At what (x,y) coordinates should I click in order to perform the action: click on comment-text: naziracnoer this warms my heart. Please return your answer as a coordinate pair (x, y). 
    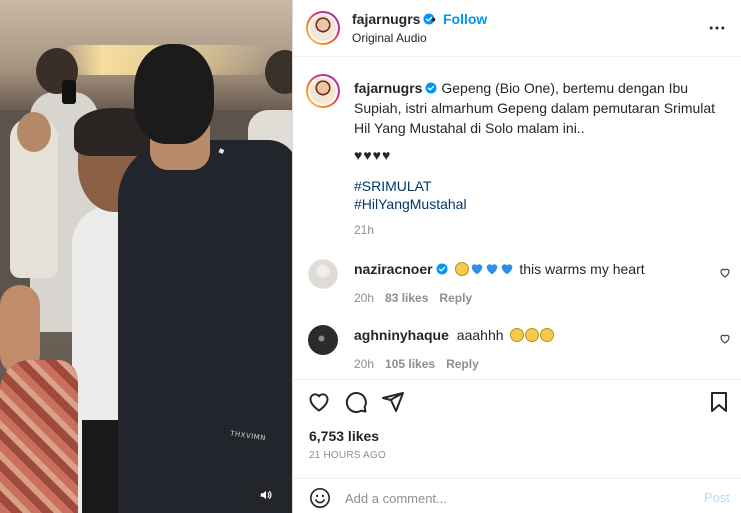
    Looking at the image, I should click on (499, 269).